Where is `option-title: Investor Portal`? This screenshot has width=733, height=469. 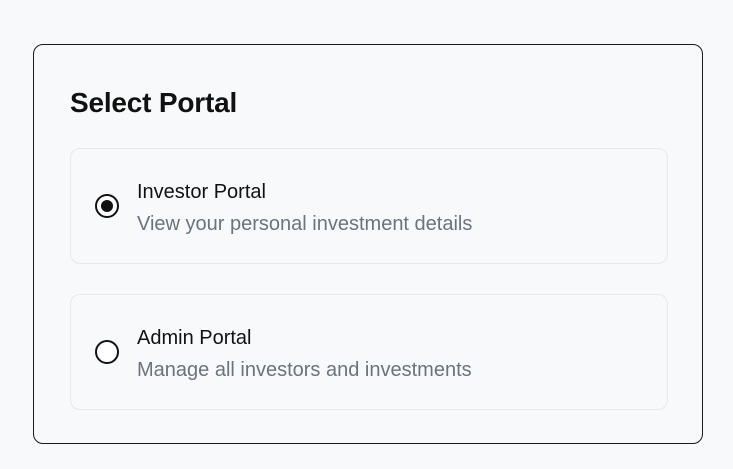 option-title: Investor Portal is located at coordinates (201, 192).